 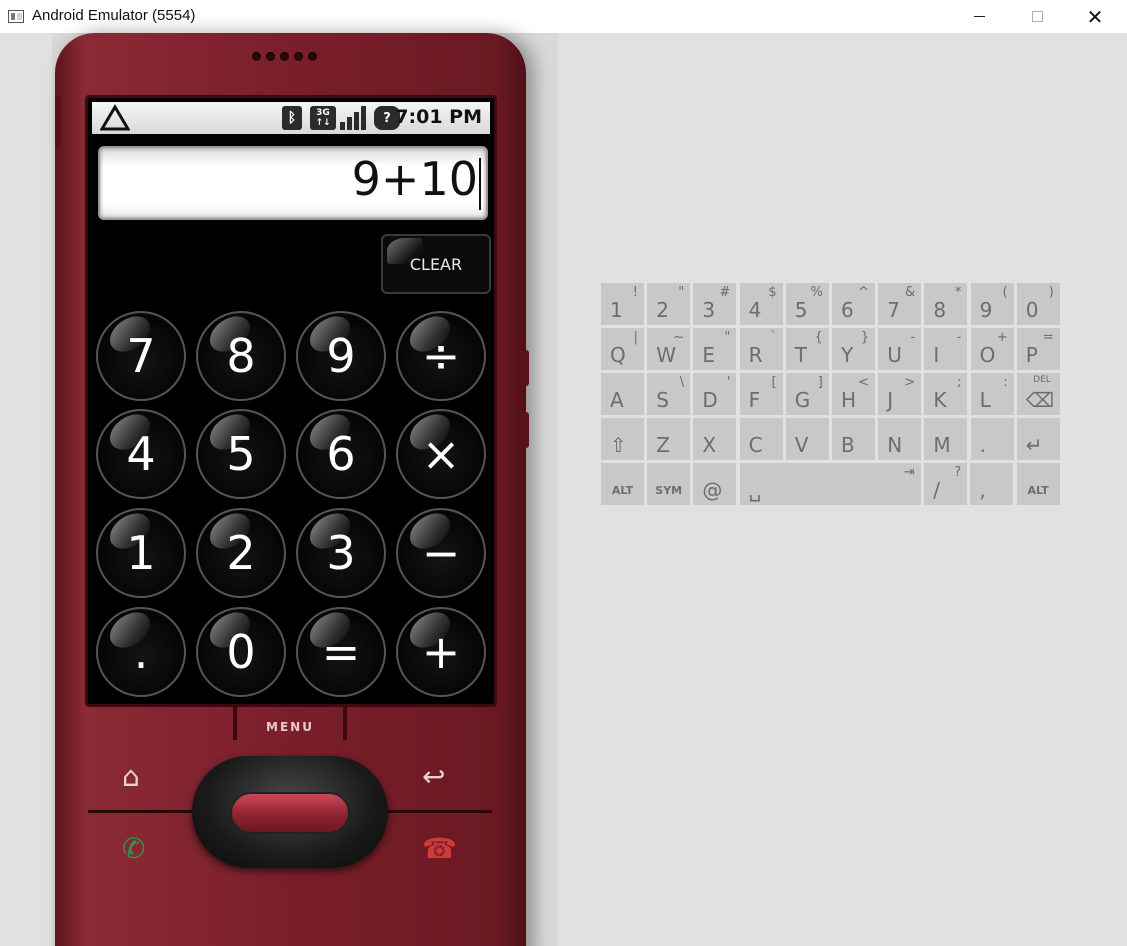 I want to click on clear-button: CLEAR, so click(x=436, y=264).